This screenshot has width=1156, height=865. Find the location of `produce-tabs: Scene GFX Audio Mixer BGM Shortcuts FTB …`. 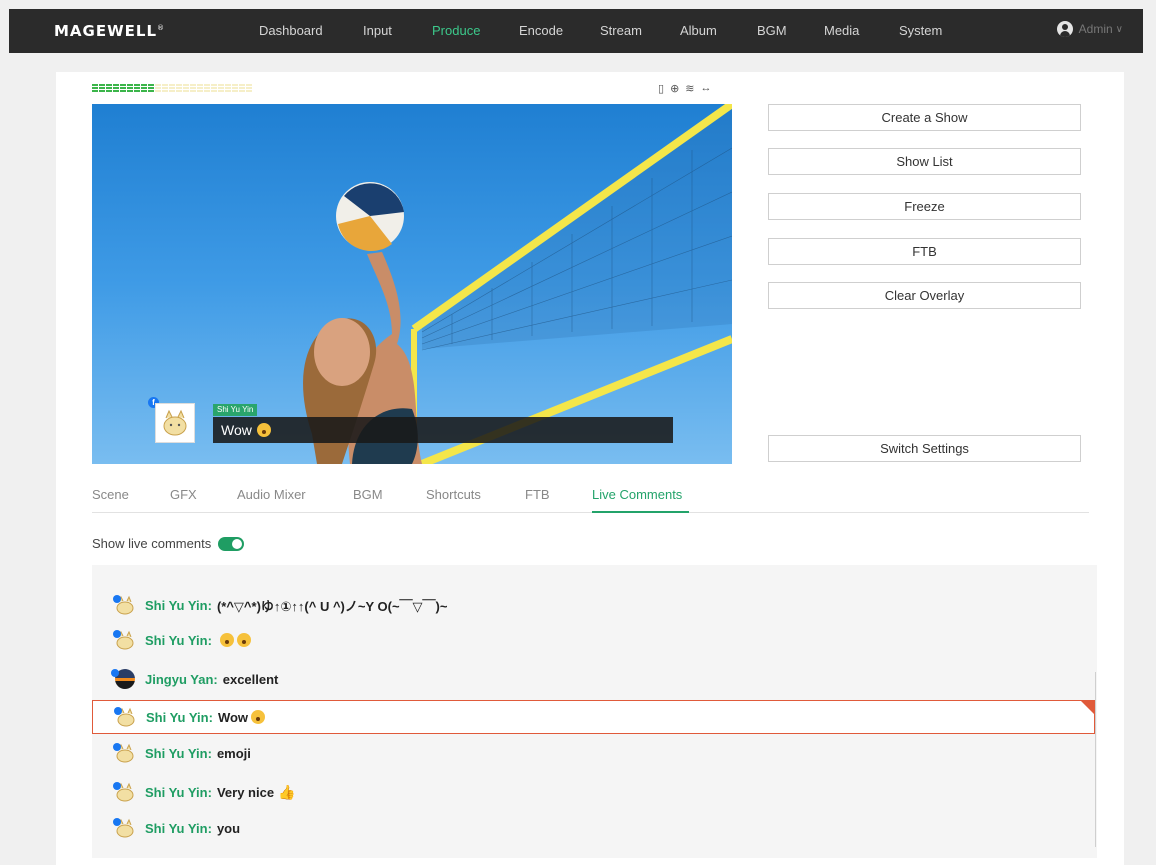

produce-tabs: Scene GFX Audio Mixer BGM Shortcuts FTB … is located at coordinates (590, 500).